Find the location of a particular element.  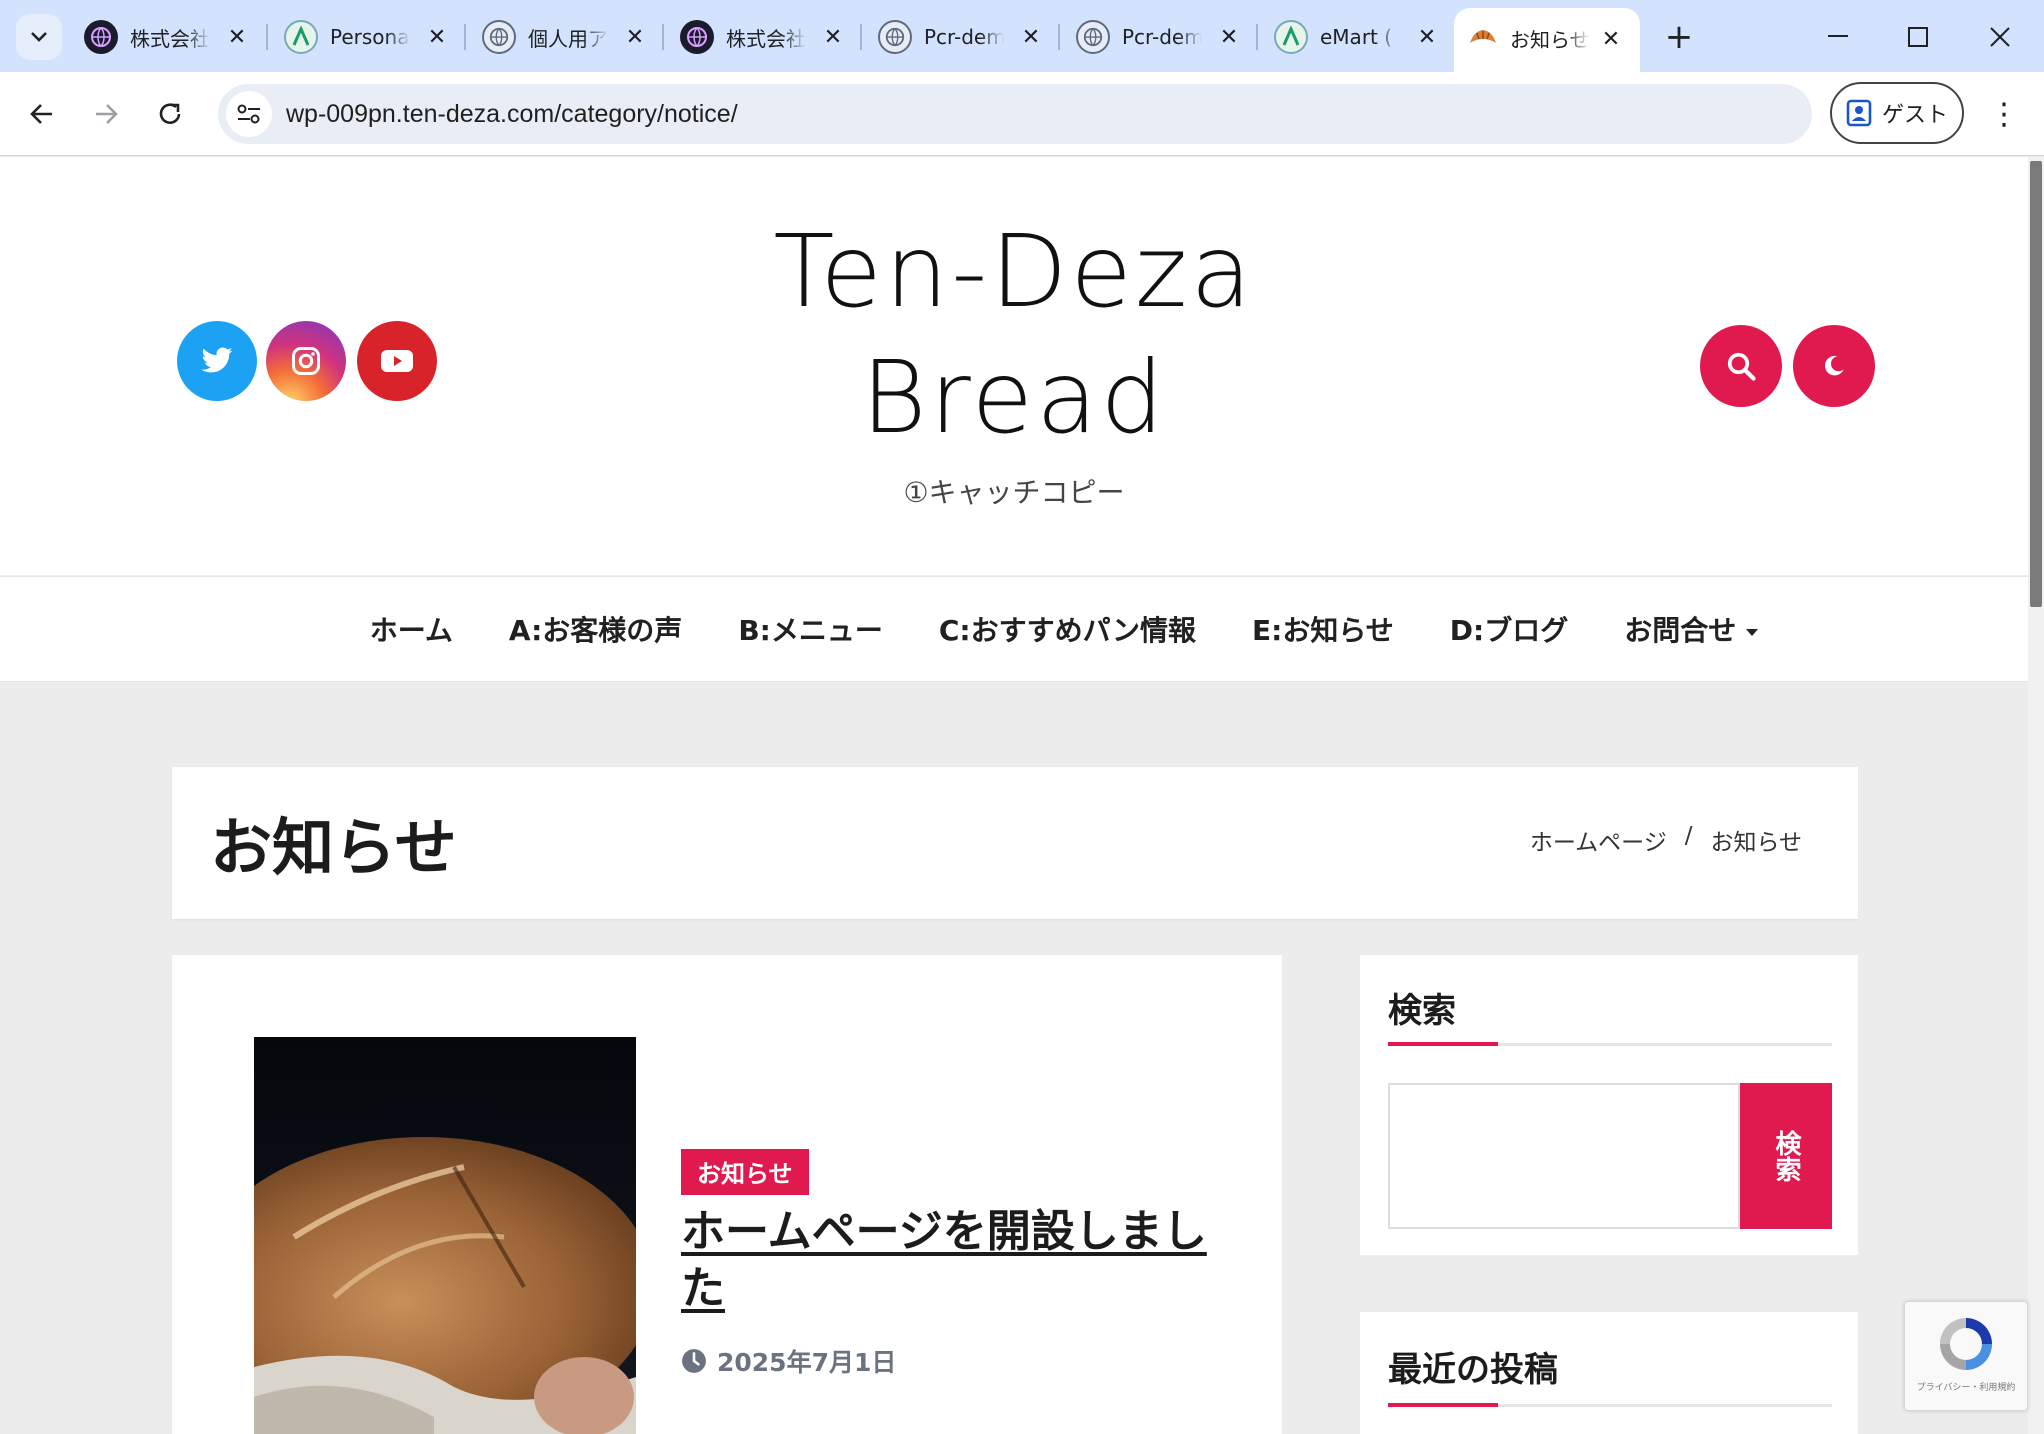

nav-item-voice: A:お客様の声 is located at coordinates (595, 629).